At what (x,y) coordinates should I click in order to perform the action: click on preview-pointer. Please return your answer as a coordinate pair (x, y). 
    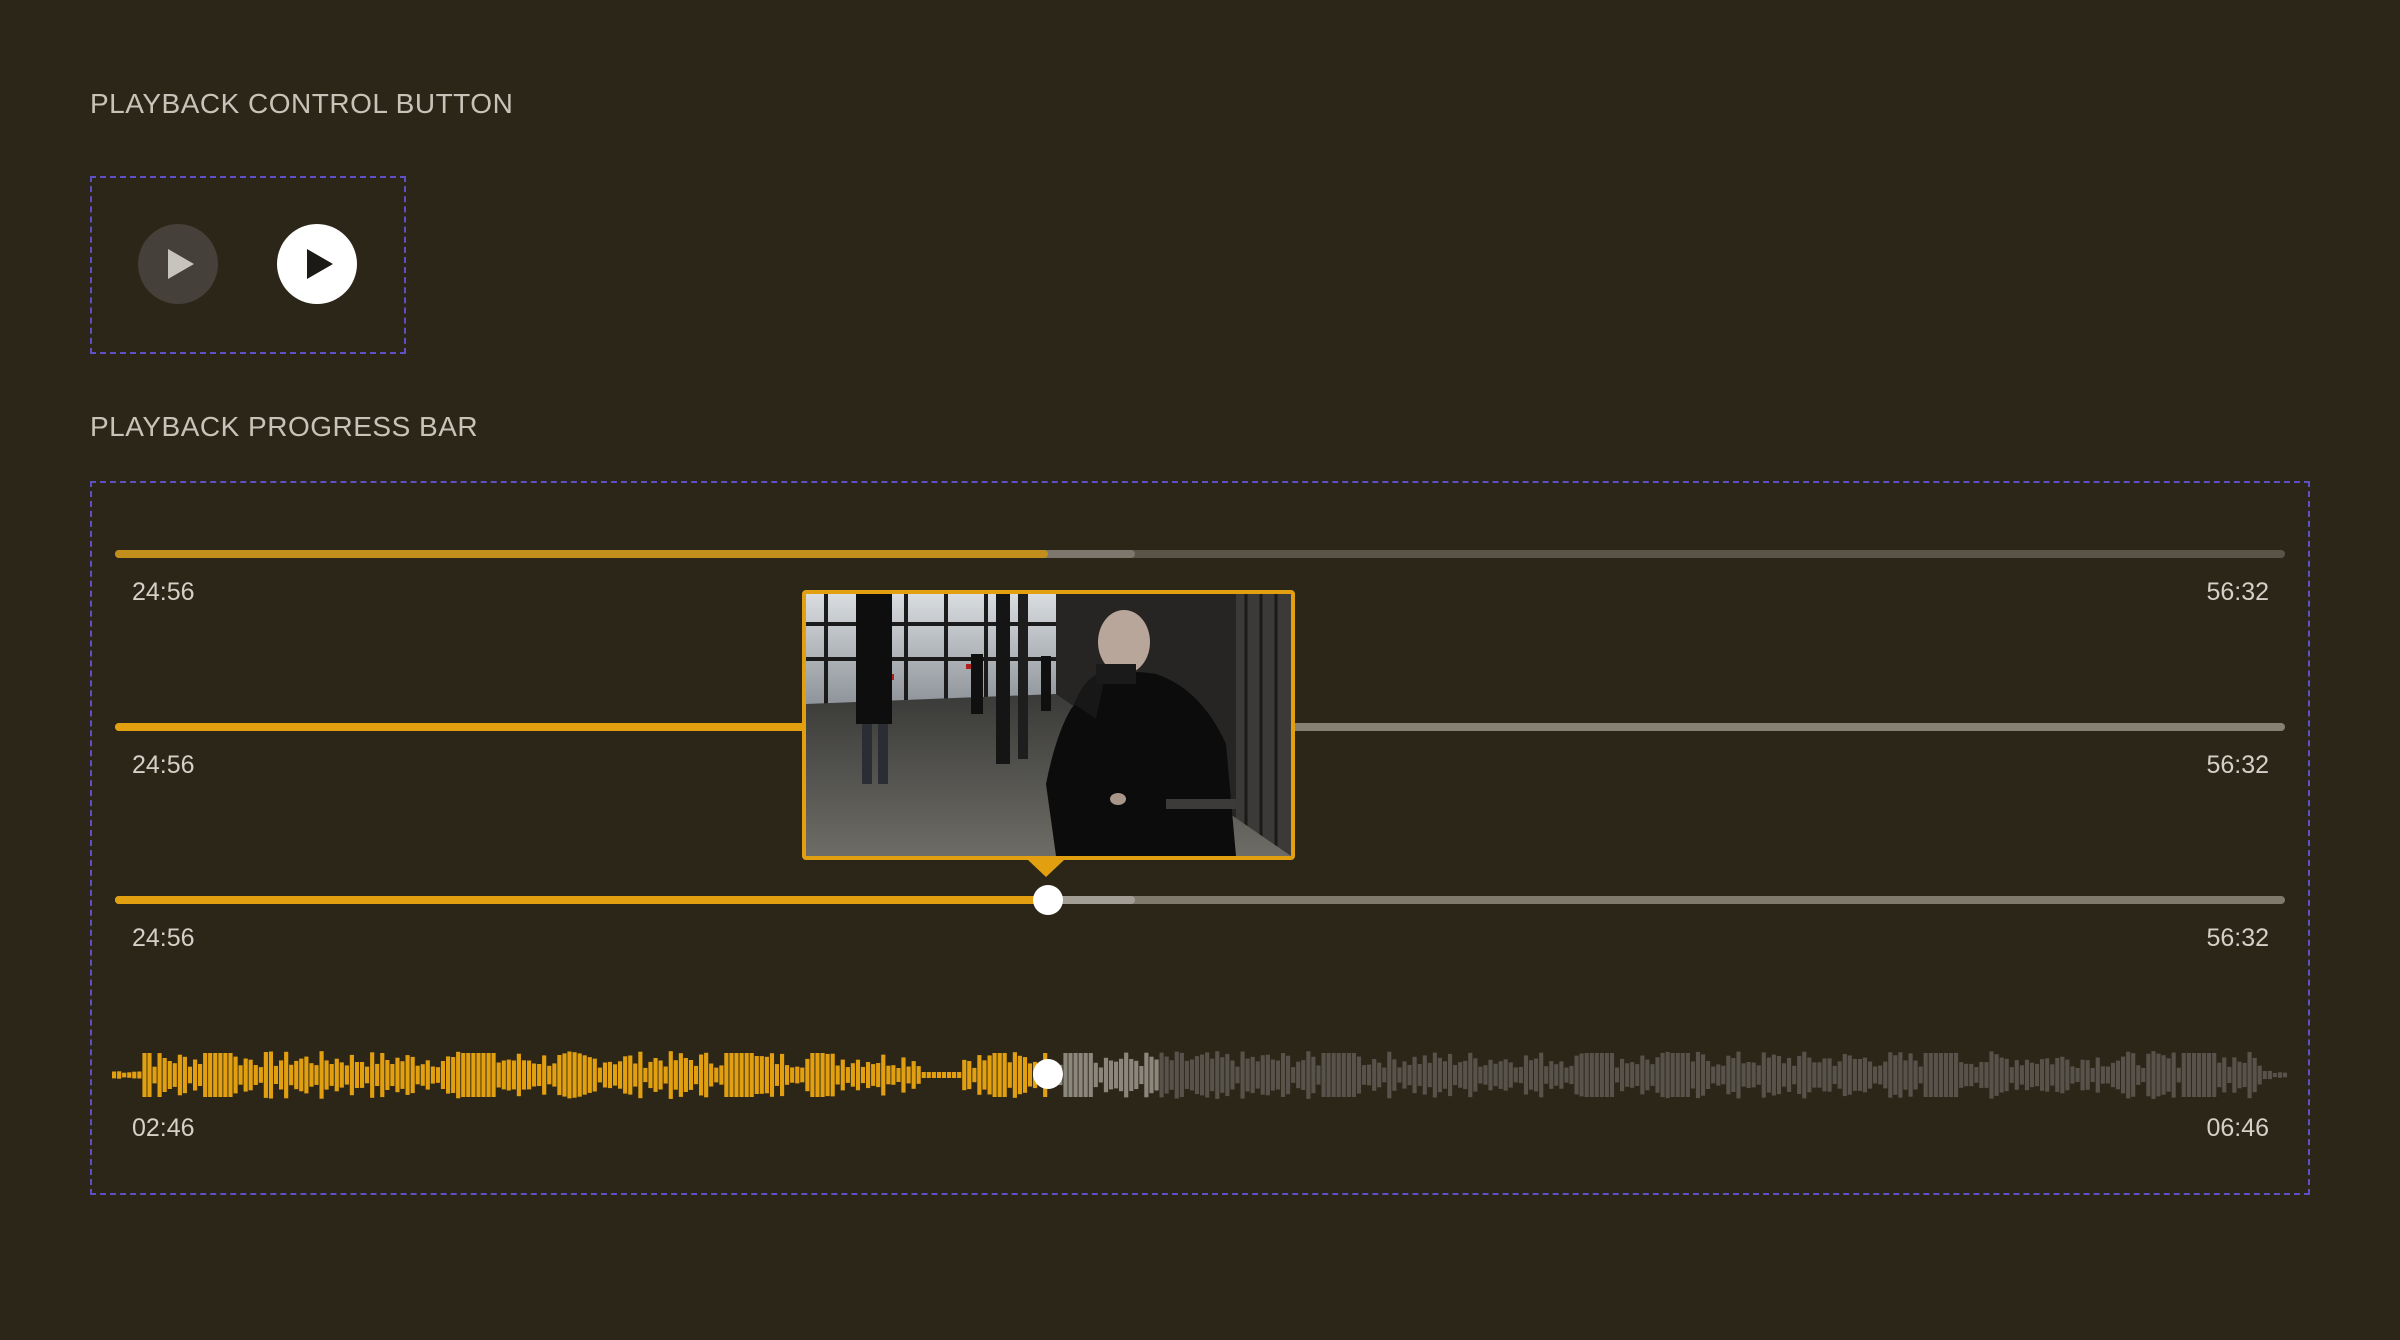
    Looking at the image, I should click on (1046, 868).